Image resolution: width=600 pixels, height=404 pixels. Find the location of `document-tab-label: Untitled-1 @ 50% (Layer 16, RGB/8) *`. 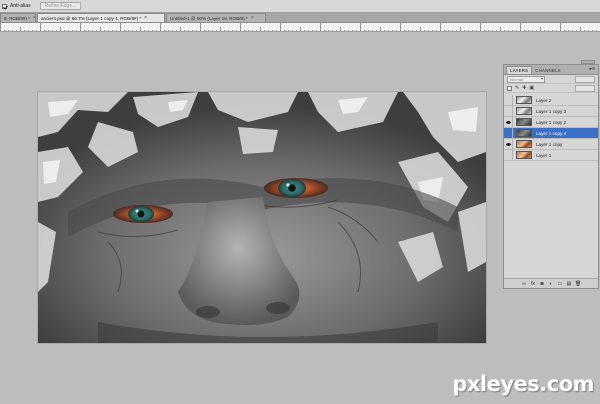

document-tab-label: Untitled-1 @ 50% (Layer 16, RGB/8) * is located at coordinates (209, 18).